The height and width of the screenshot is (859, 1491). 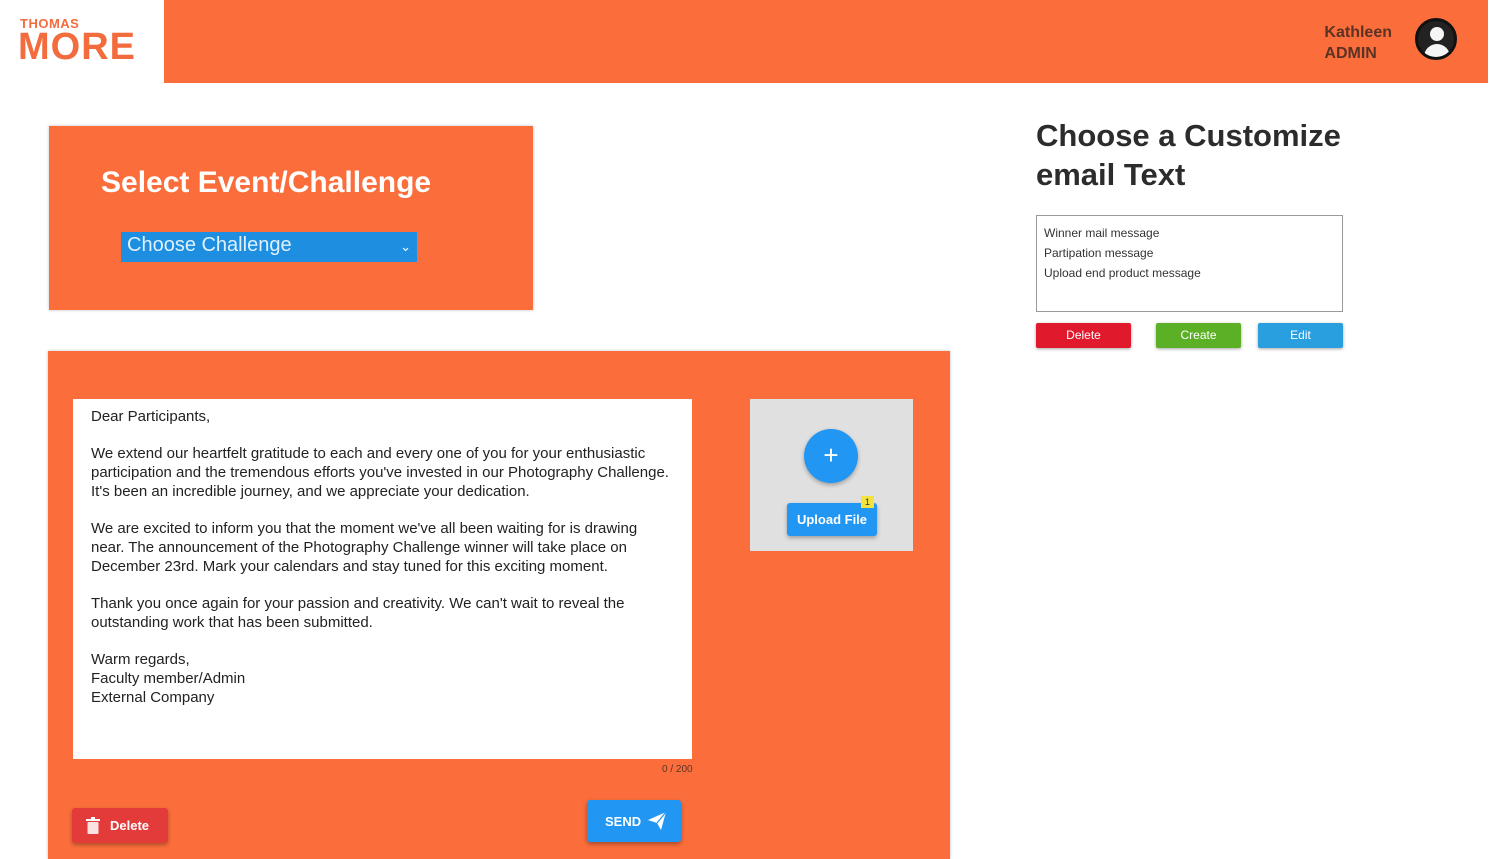 What do you see at coordinates (623, 821) in the screenshot?
I see `send-label: SEND` at bounding box center [623, 821].